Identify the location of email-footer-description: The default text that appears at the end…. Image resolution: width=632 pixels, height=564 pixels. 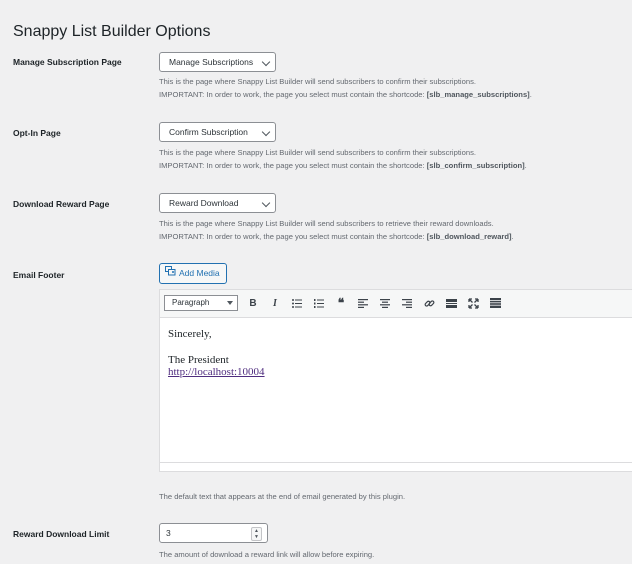
(282, 496).